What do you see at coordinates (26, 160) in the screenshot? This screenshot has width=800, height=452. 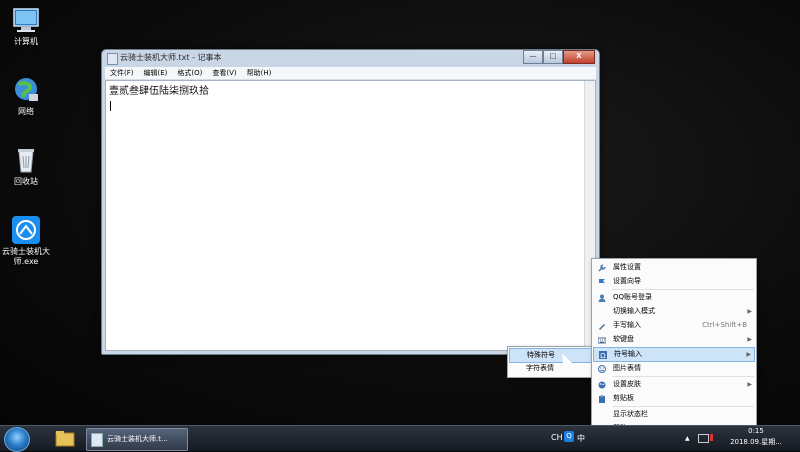 I see `recycle-bin-icon` at bounding box center [26, 160].